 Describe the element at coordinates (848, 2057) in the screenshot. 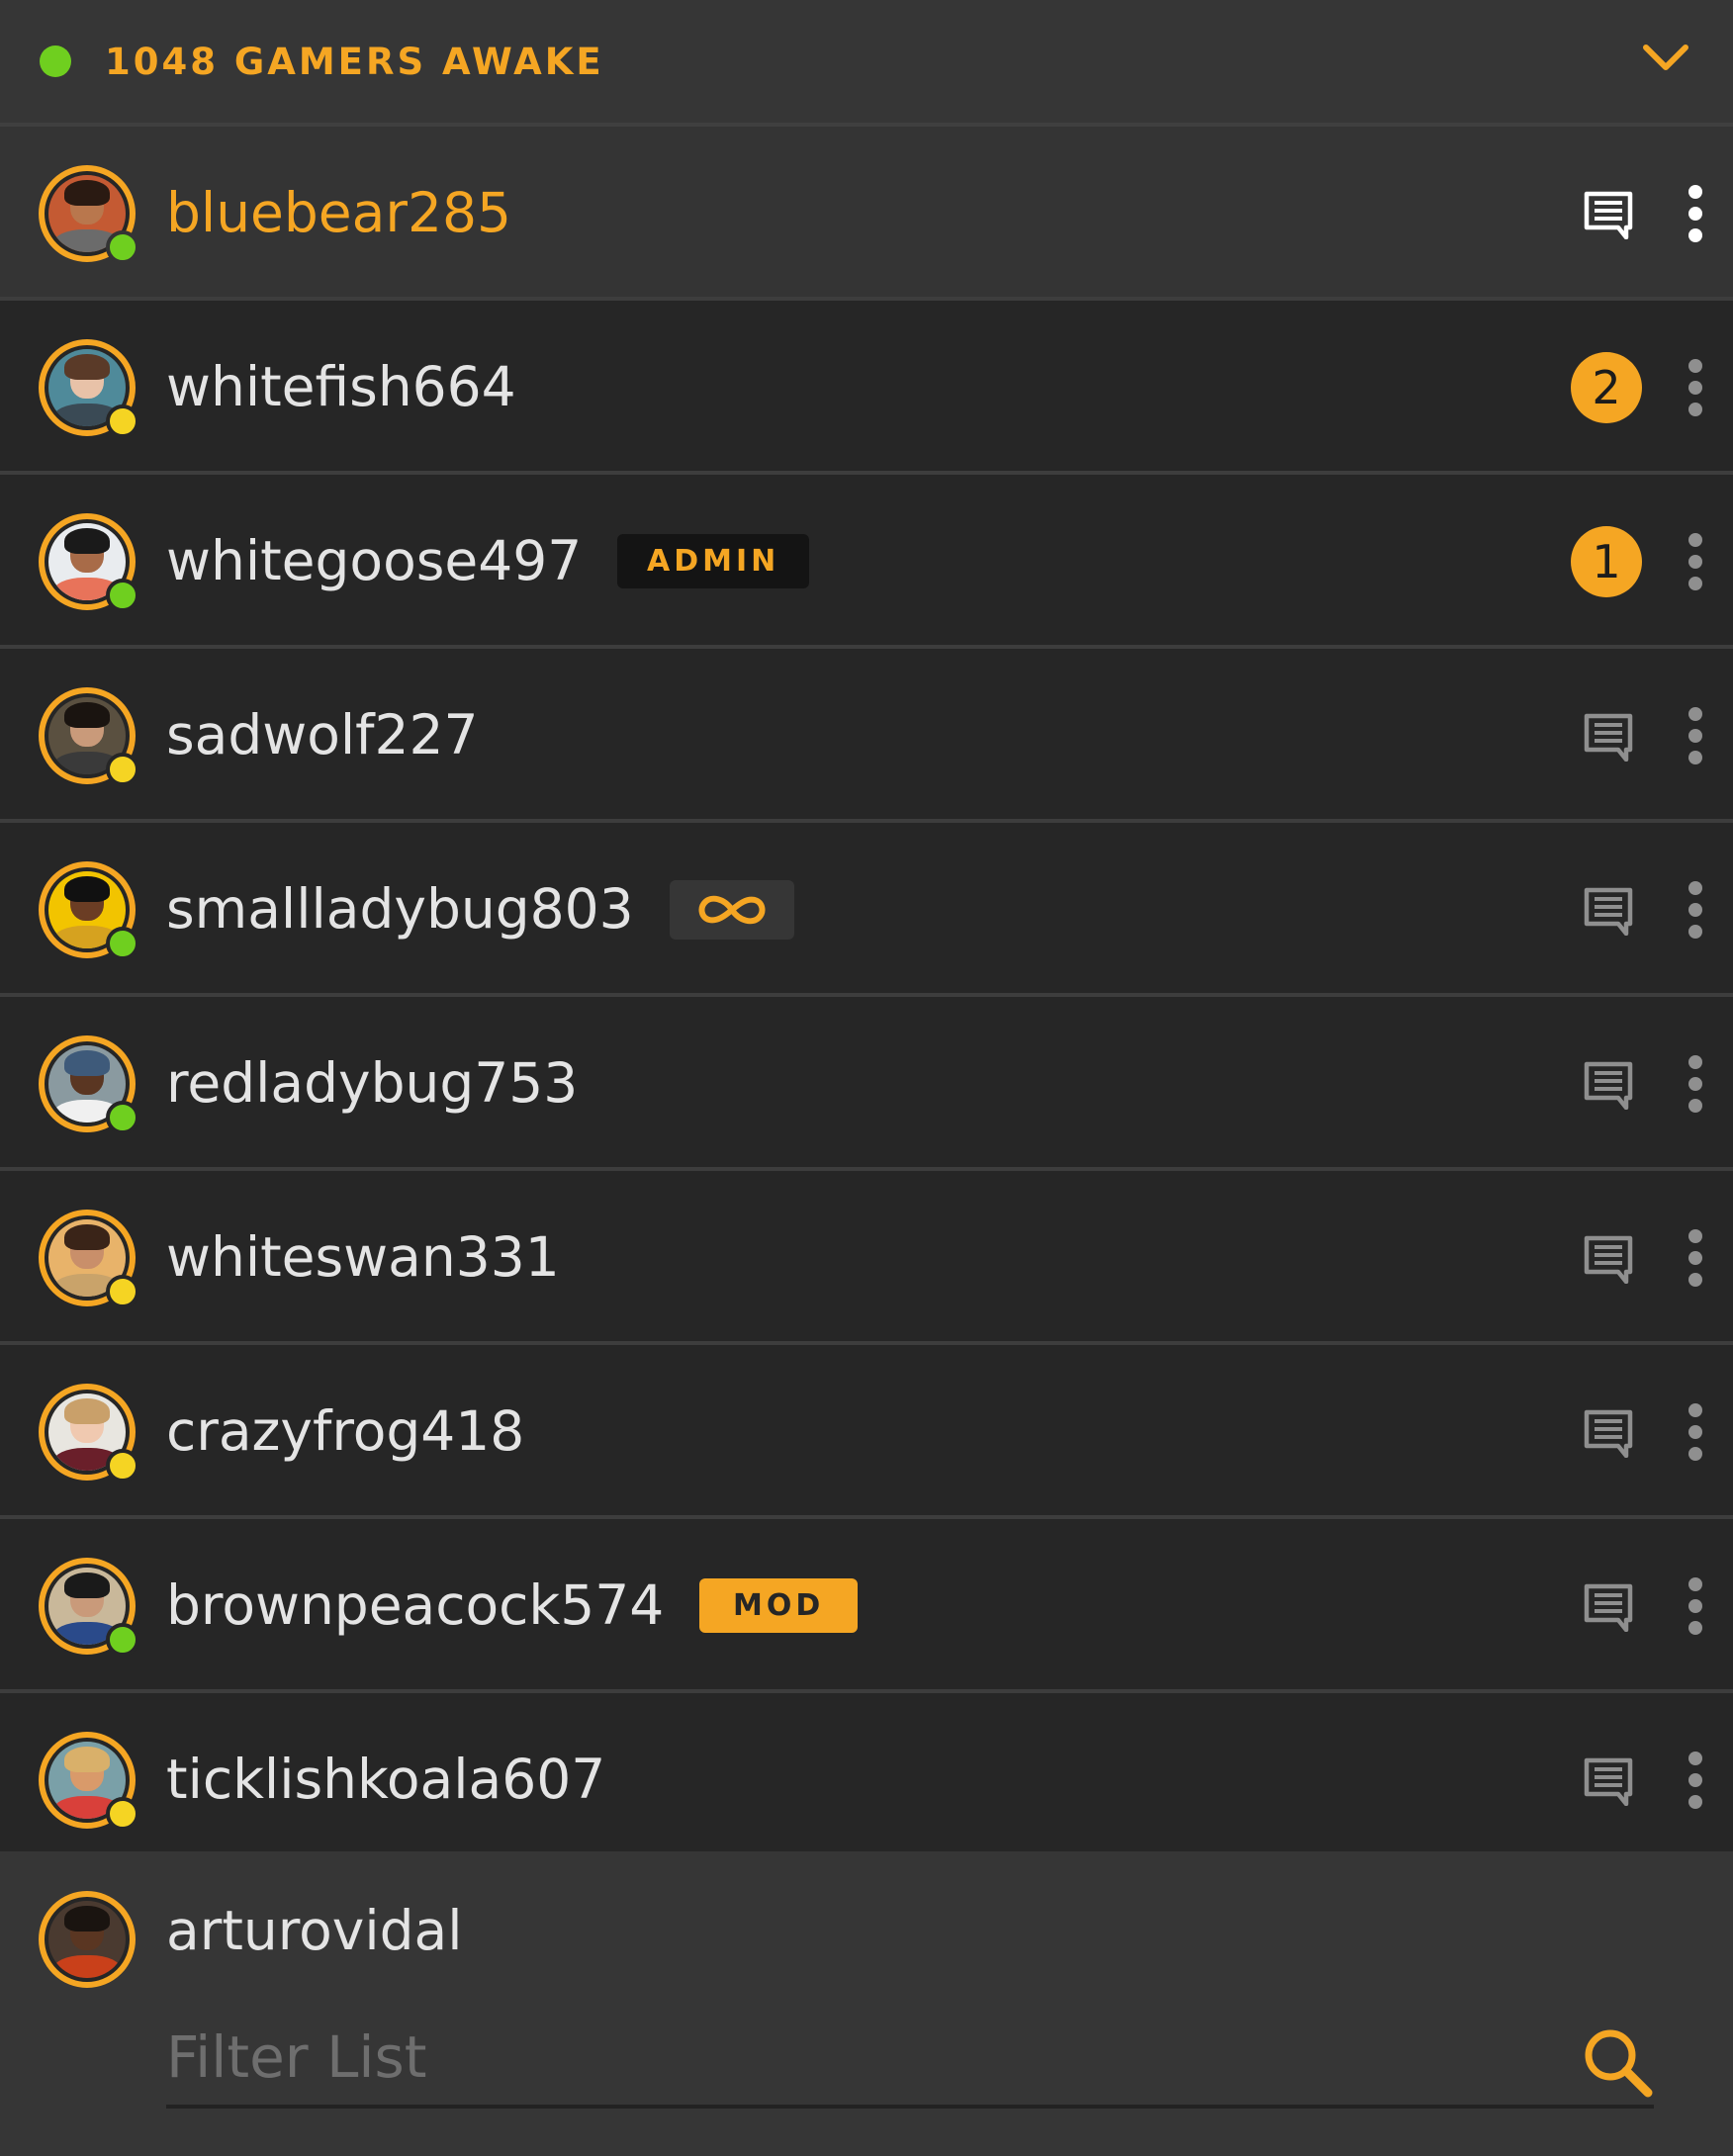

I see `filter-input` at that location.